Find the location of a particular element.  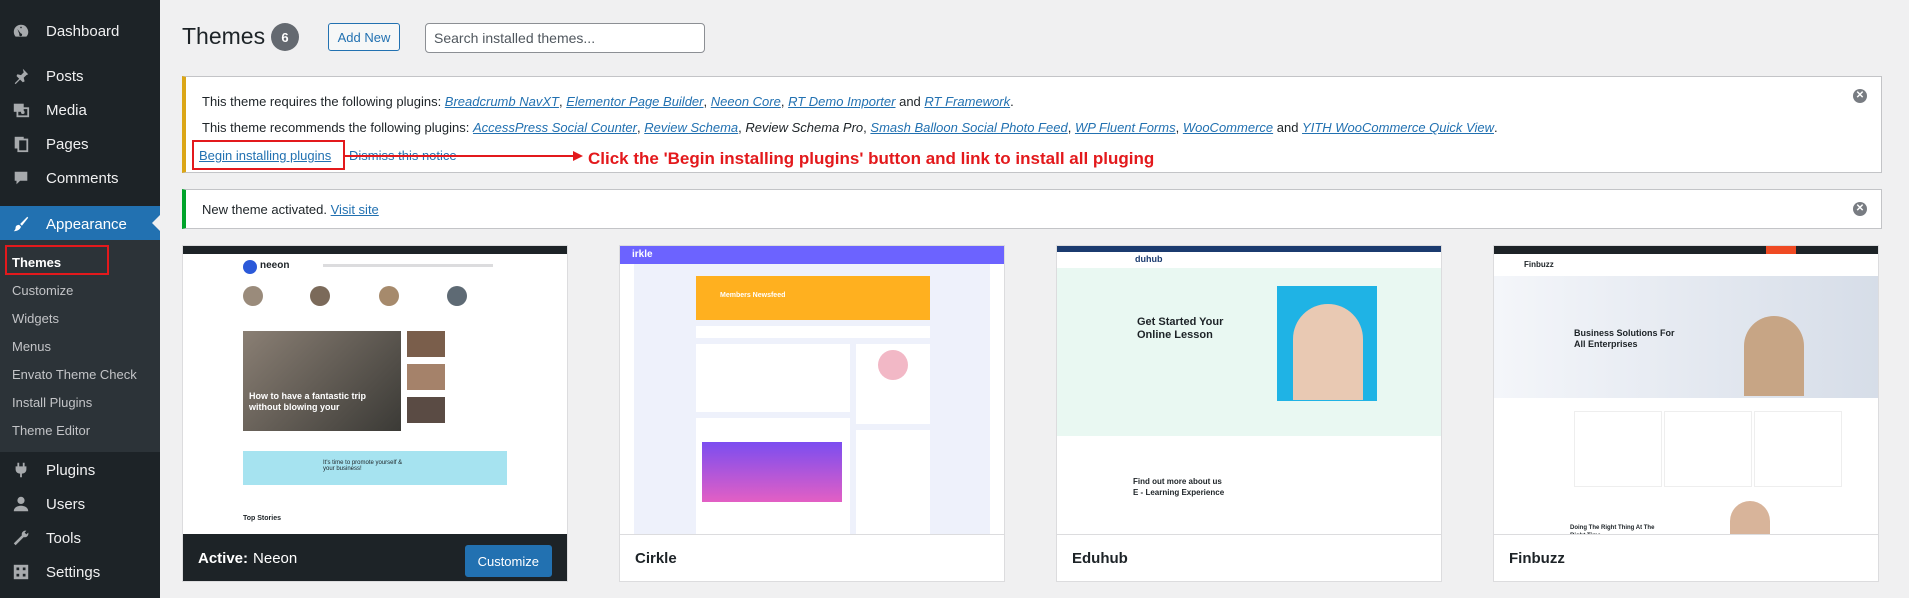

cirkle-banner-text: Members Newsfeed is located at coordinates (753, 295).